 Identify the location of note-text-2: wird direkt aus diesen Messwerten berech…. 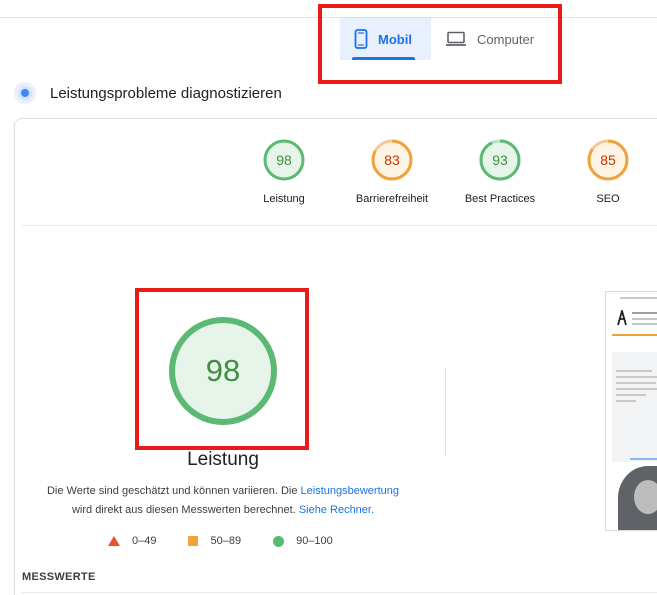
(185, 510).